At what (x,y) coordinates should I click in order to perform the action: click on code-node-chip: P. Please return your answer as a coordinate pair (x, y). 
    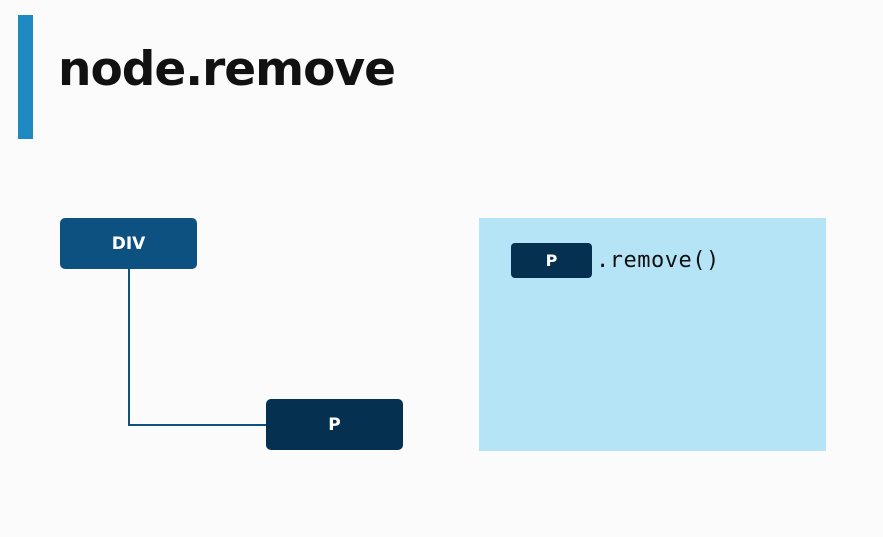
    Looking at the image, I should click on (551, 260).